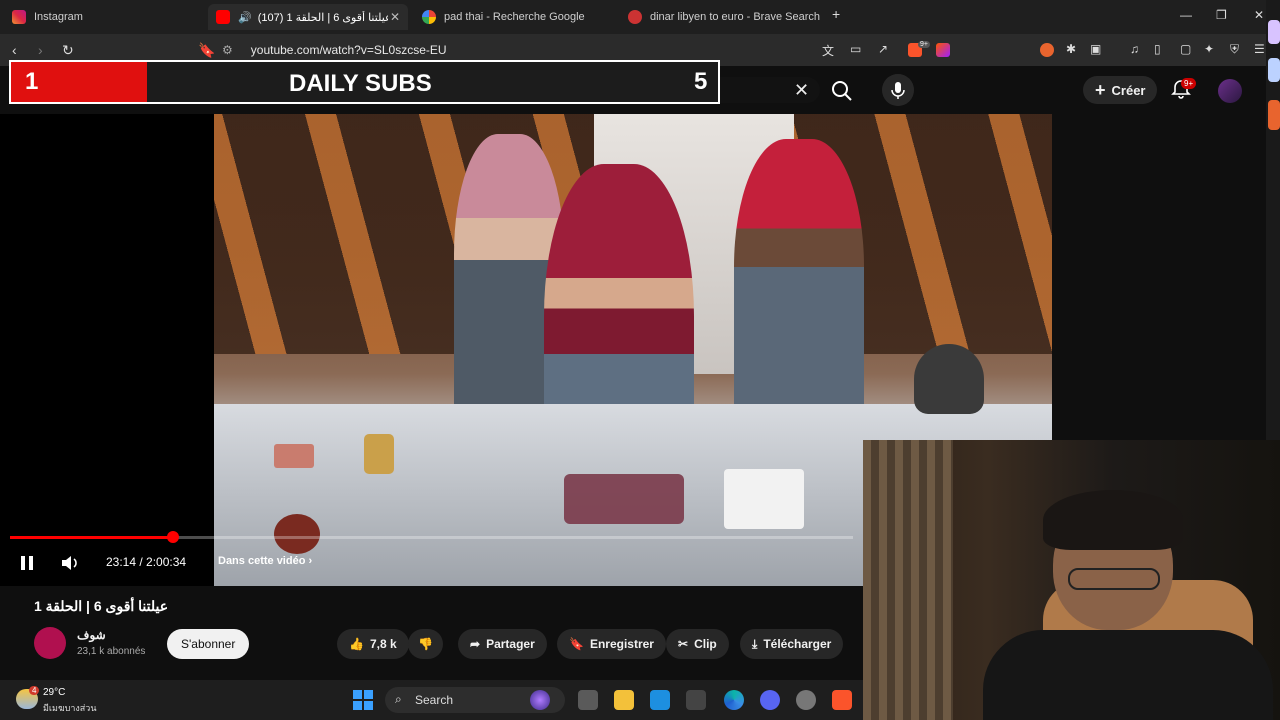 This screenshot has height=720, width=1280. What do you see at coordinates (50, 643) in the screenshot?
I see `channel-avatar` at bounding box center [50, 643].